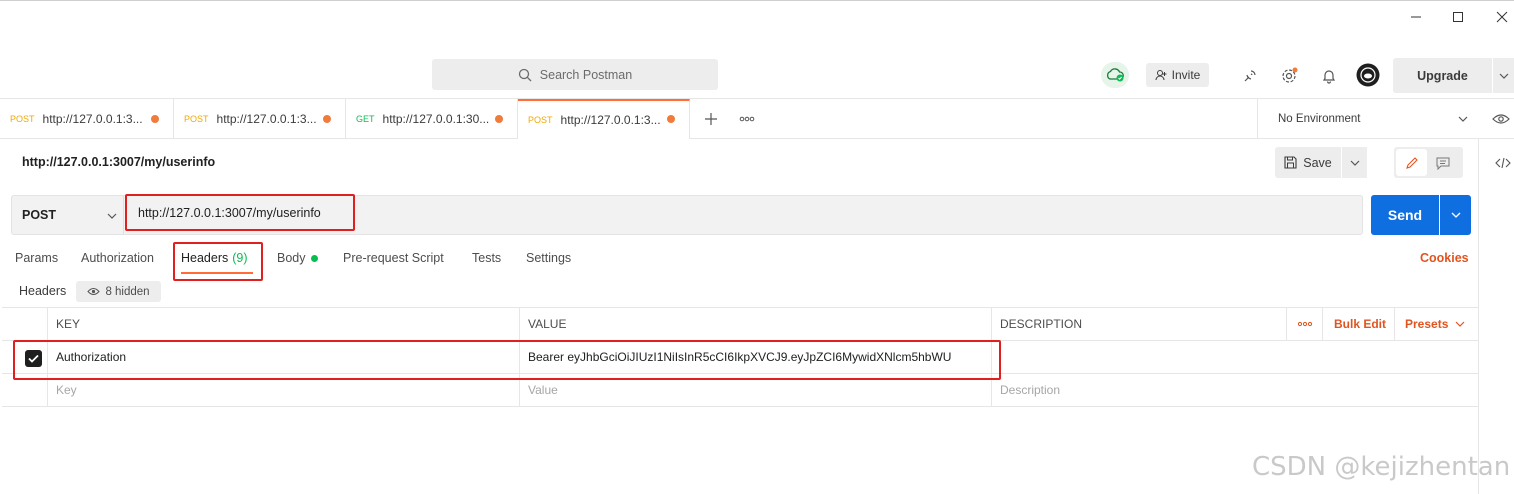  I want to click on window-titlebar, so click(757, 28).